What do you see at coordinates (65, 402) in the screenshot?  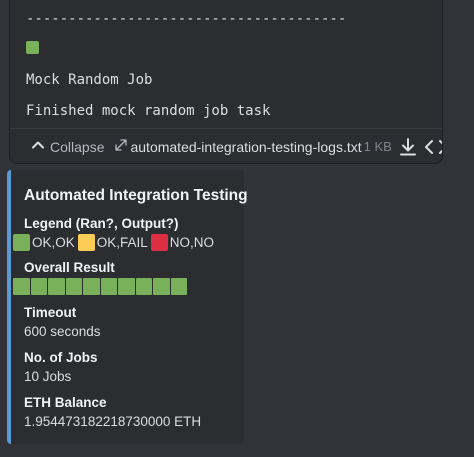 I see `balance-field-name: ETH Balance` at bounding box center [65, 402].